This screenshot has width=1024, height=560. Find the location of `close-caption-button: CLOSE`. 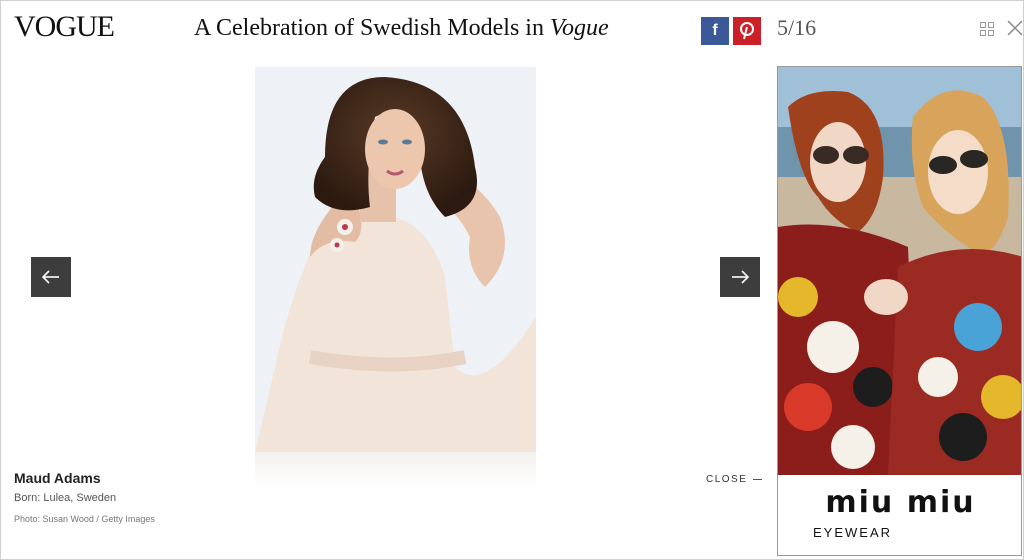

close-caption-button: CLOSE is located at coordinates (734, 479).